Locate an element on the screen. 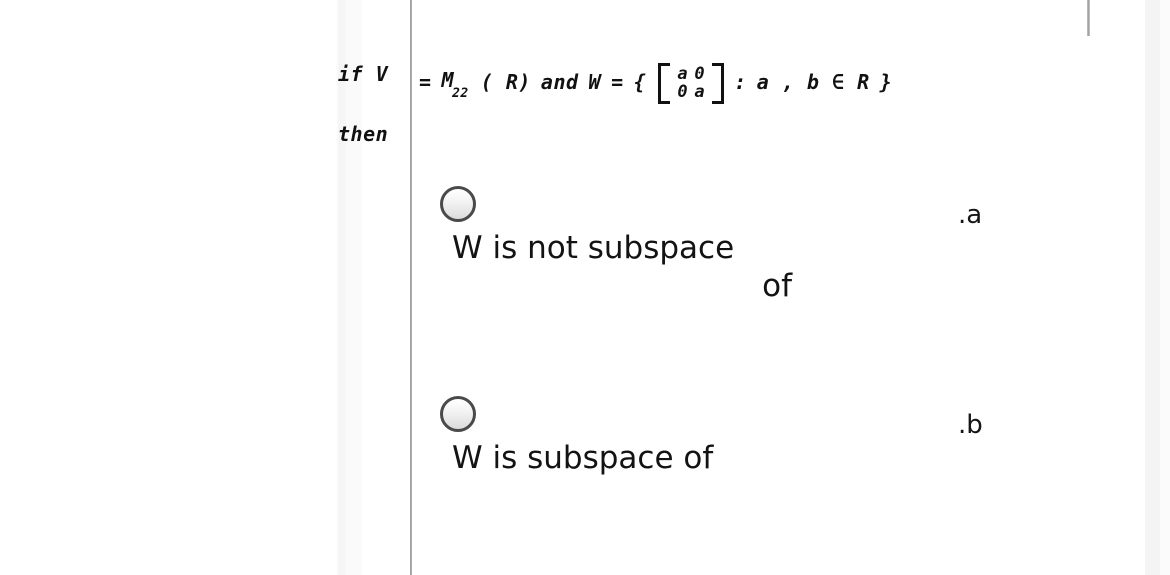 Image resolution: width=1170 pixels, height=575 pixels. option-key-b: .b is located at coordinates (970, 425).